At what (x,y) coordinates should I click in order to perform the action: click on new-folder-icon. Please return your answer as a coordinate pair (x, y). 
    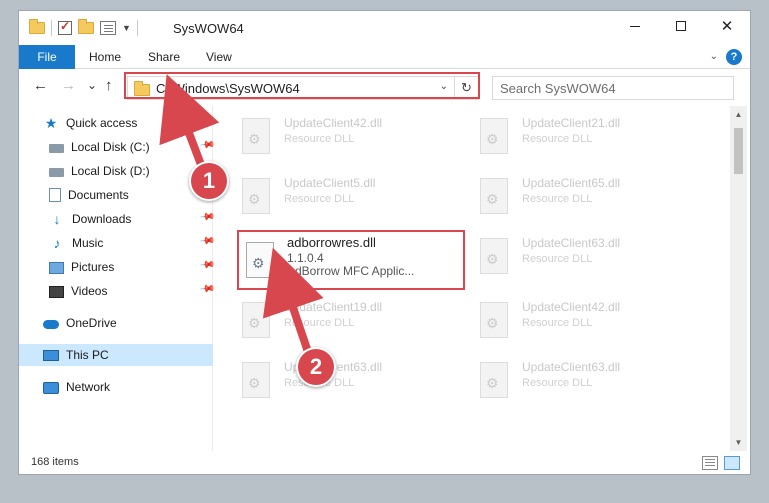
    Looking at the image, I should click on (86, 26).